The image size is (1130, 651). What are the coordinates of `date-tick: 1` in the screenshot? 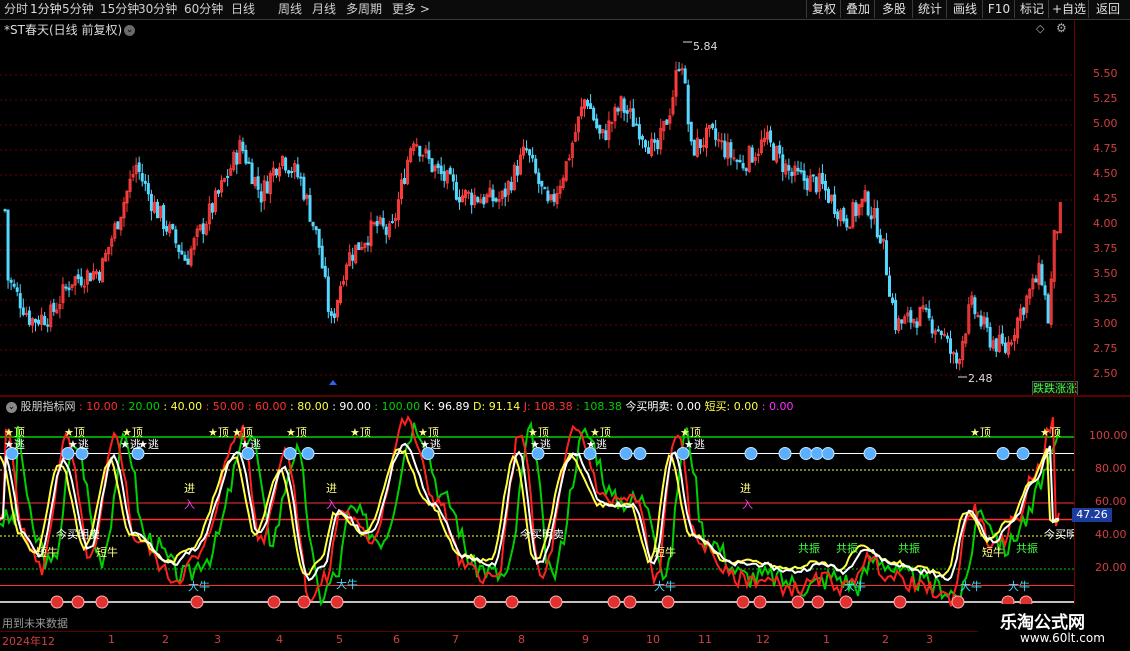 It's located at (111, 639).